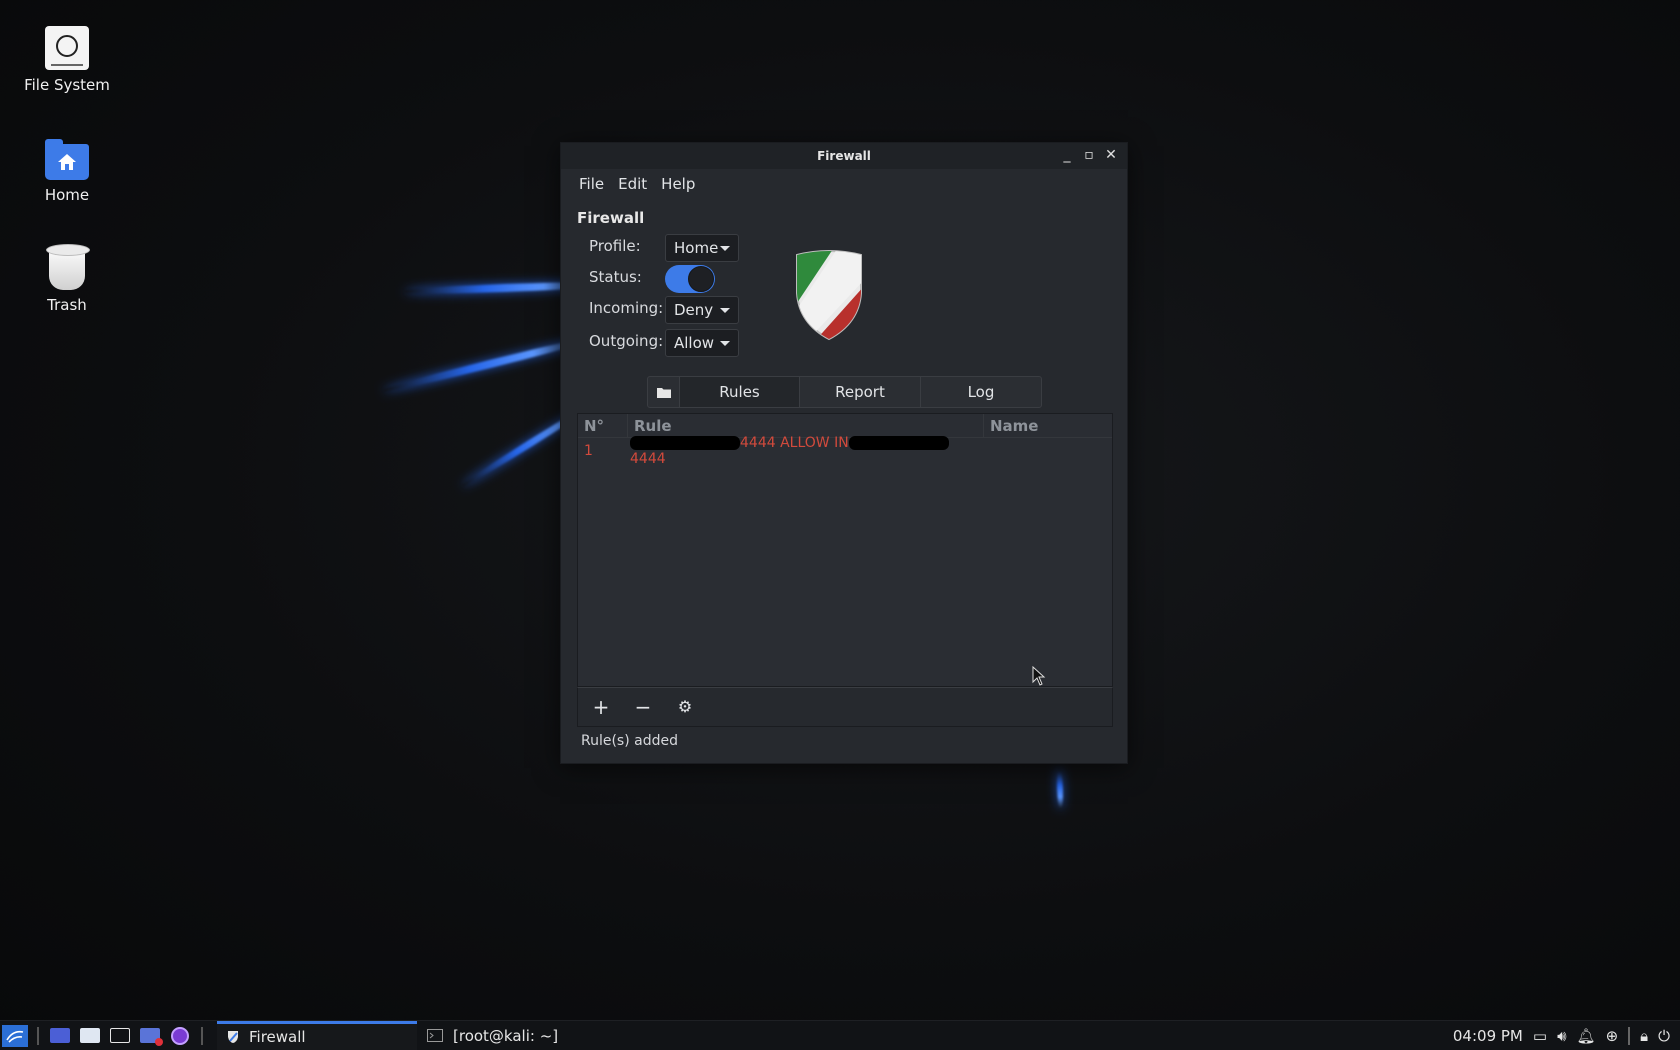 This screenshot has height=1050, width=1680. What do you see at coordinates (648, 459) in the screenshot?
I see `rule-text-end: 4444` at bounding box center [648, 459].